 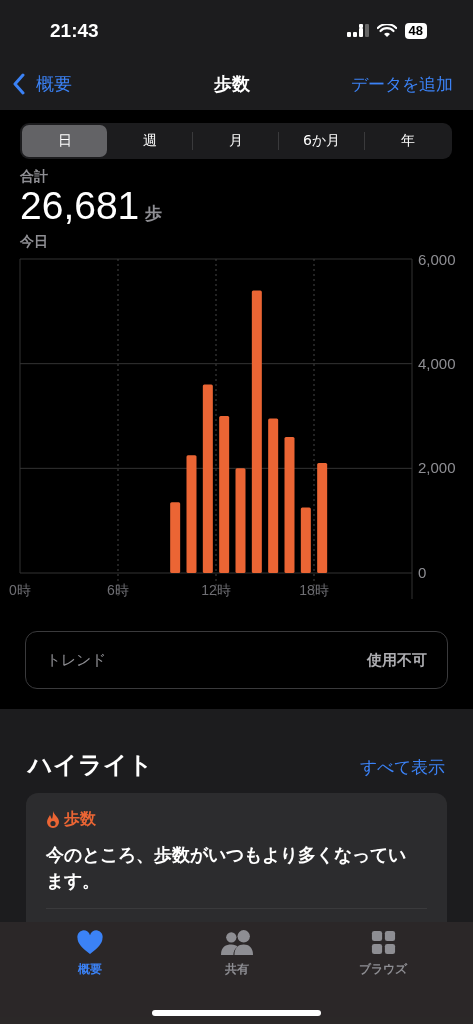 What do you see at coordinates (314, 590) in the screenshot?
I see `x-axis-label: 18時` at bounding box center [314, 590].